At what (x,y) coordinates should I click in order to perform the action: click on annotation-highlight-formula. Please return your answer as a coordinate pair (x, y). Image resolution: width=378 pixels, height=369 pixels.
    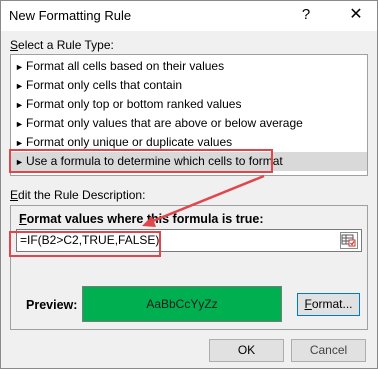
    Looking at the image, I should click on (85, 244).